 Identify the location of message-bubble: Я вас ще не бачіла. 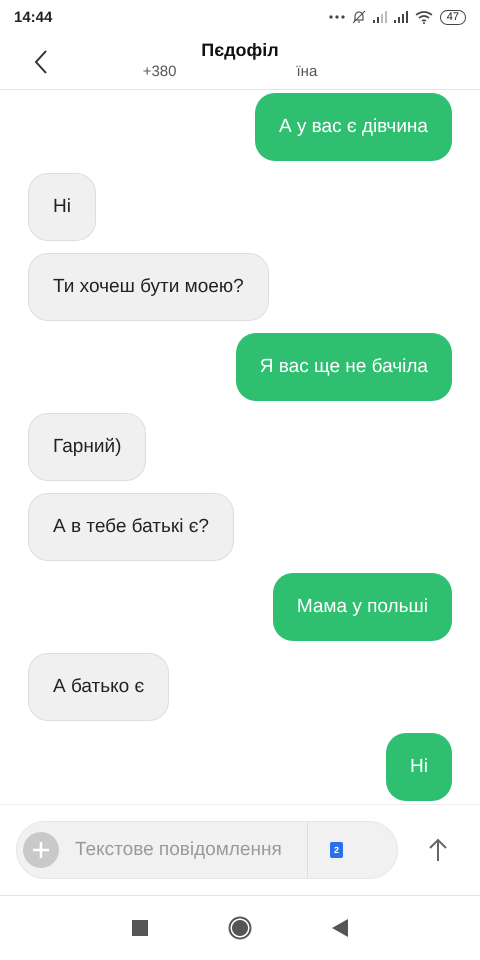
(344, 367).